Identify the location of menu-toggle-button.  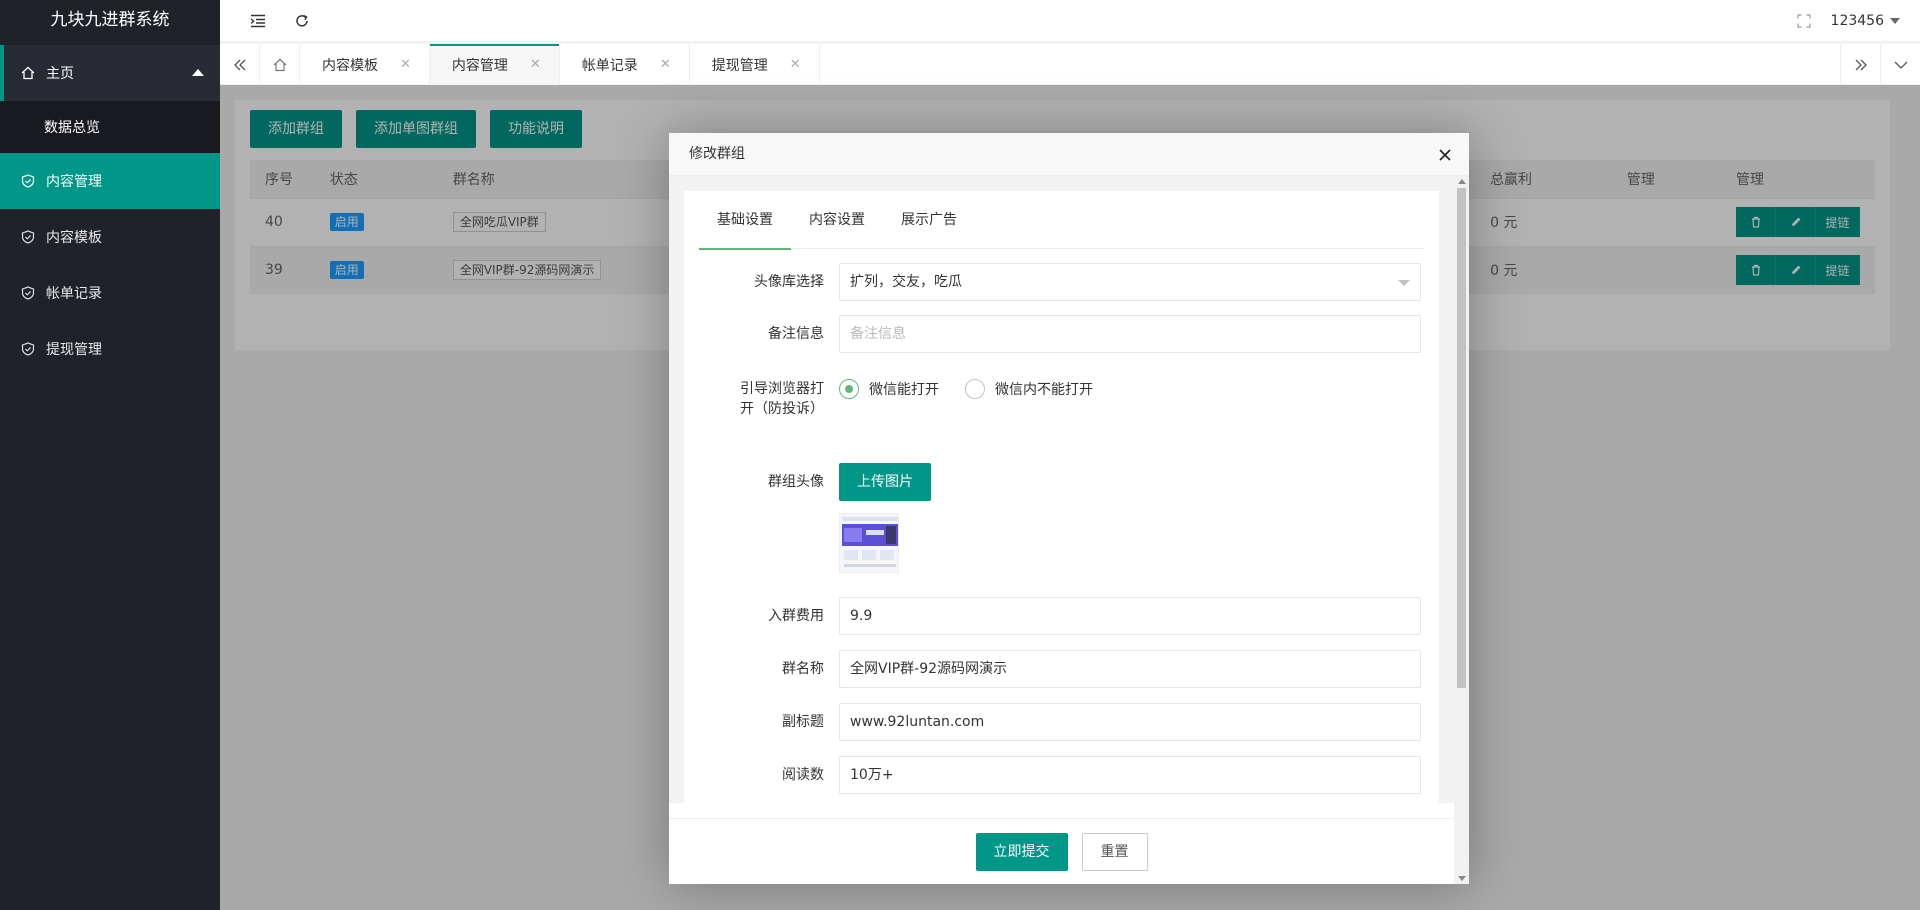
(258, 21).